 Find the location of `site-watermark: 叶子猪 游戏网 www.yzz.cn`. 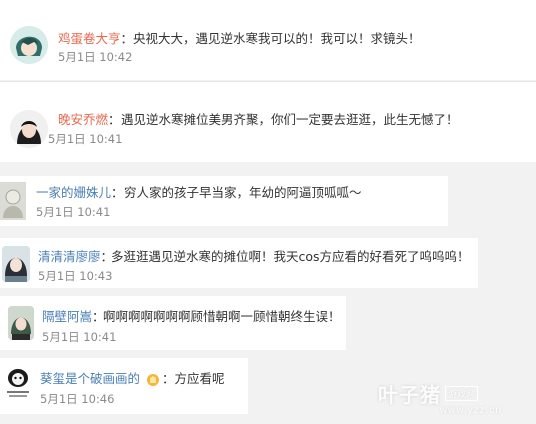

site-watermark: 叶子猪 游戏网 www.yzz.cn is located at coordinates (454, 394).